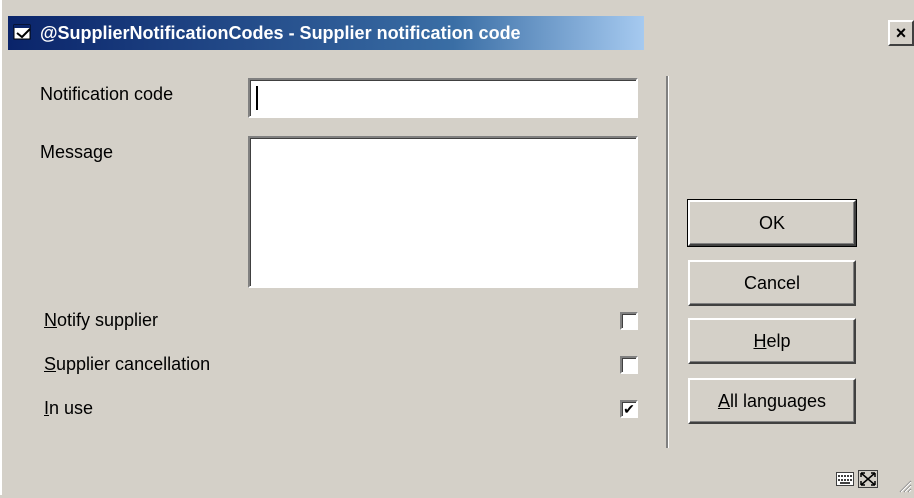 The height and width of the screenshot is (498, 914). Describe the element at coordinates (772, 341) in the screenshot. I see `help-button: Help` at that location.